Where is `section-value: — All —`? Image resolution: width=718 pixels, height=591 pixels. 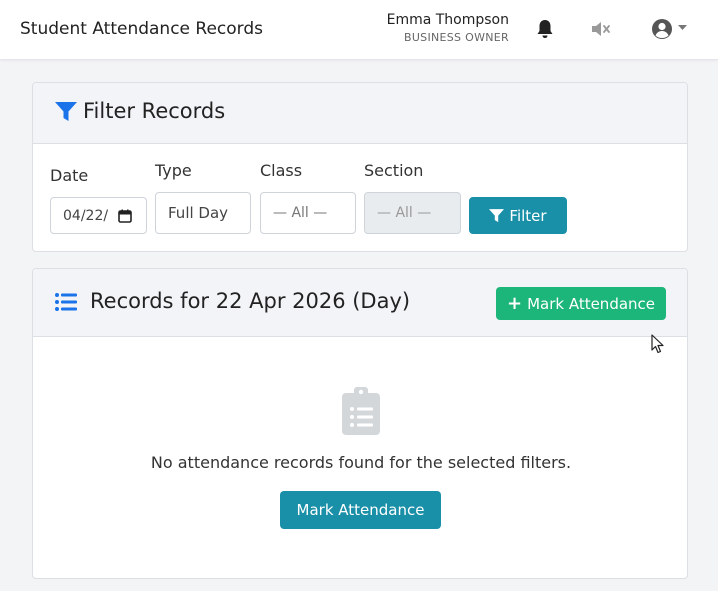
section-value: — All — is located at coordinates (404, 213).